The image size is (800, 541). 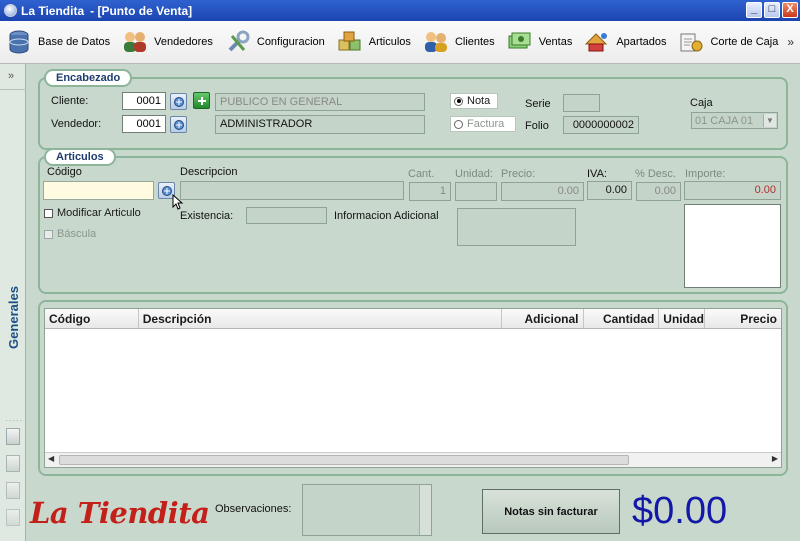 What do you see at coordinates (389, 42) in the screenshot?
I see `toolbar-label: Articulos` at bounding box center [389, 42].